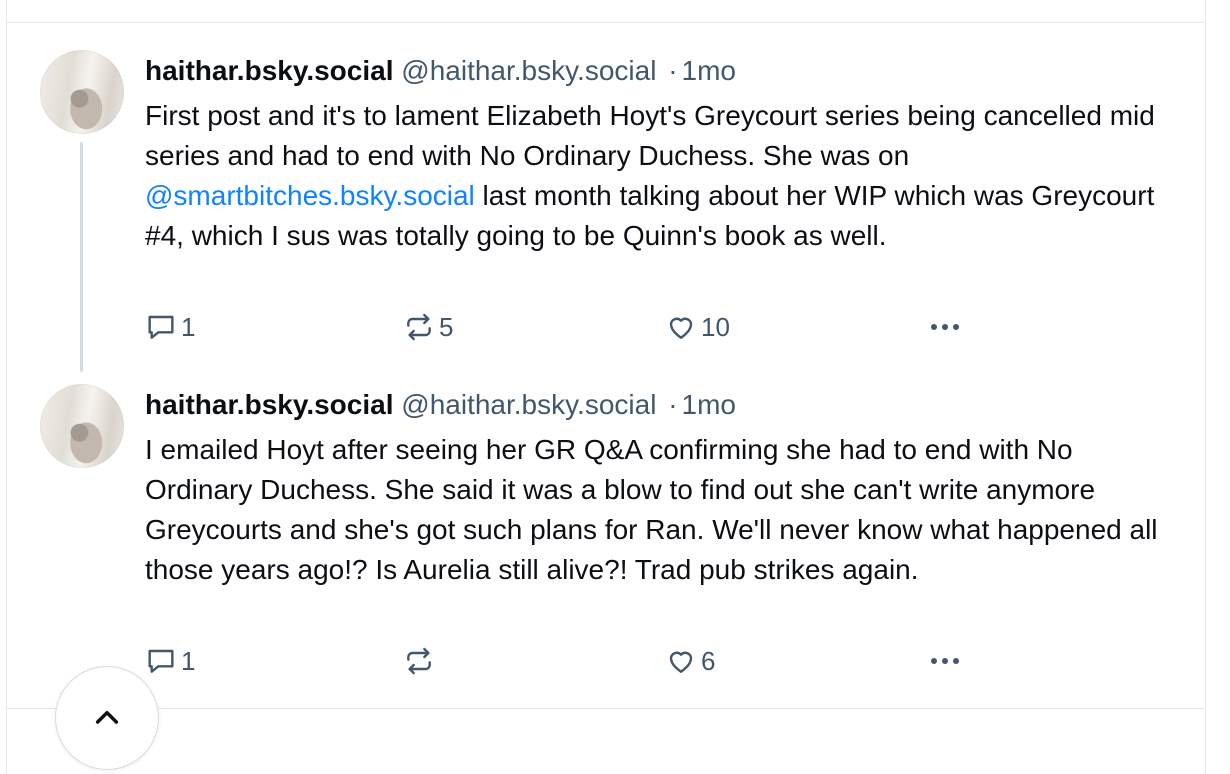  I want to click on post-actions: 1 5 10, so click(595, 327).